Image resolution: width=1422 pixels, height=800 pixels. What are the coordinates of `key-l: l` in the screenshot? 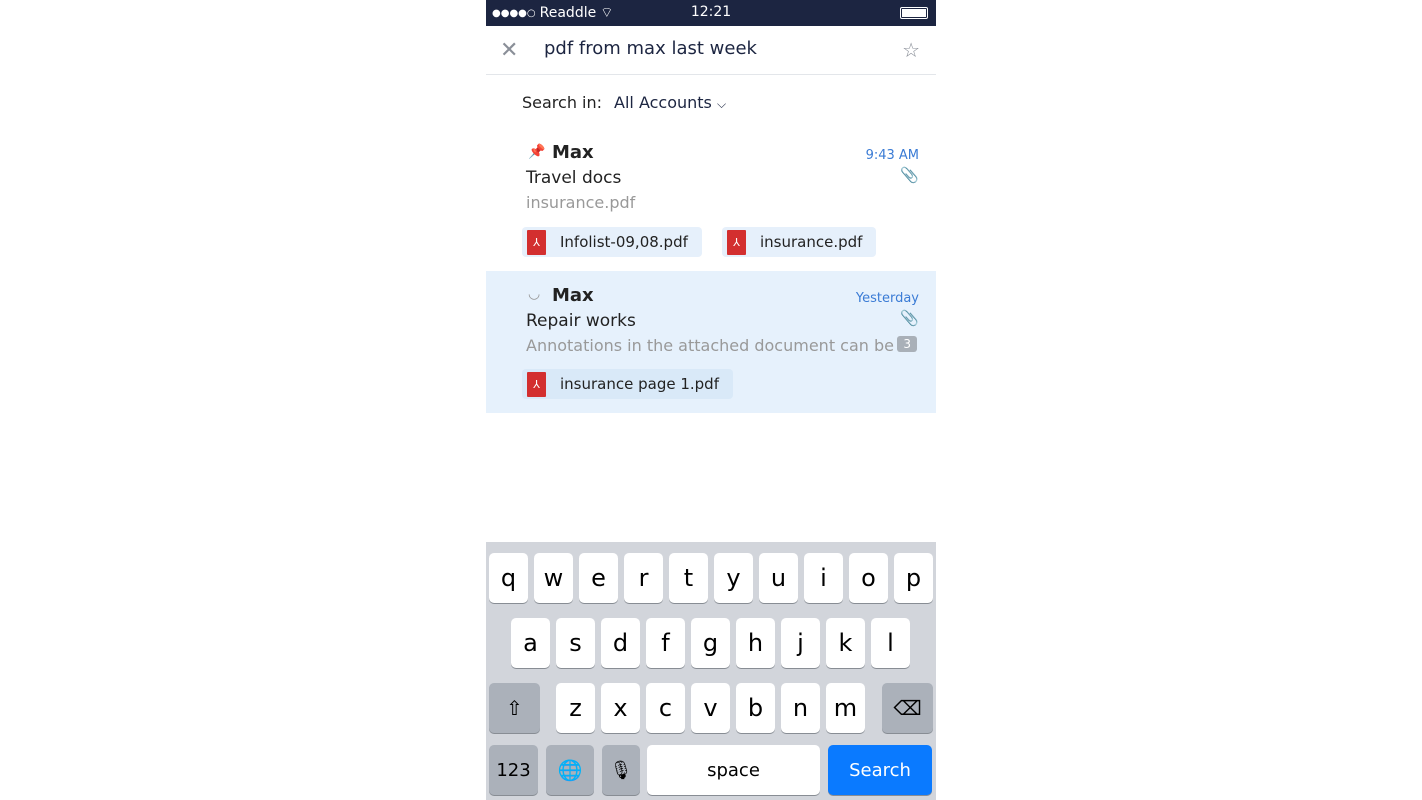 It's located at (890, 643).